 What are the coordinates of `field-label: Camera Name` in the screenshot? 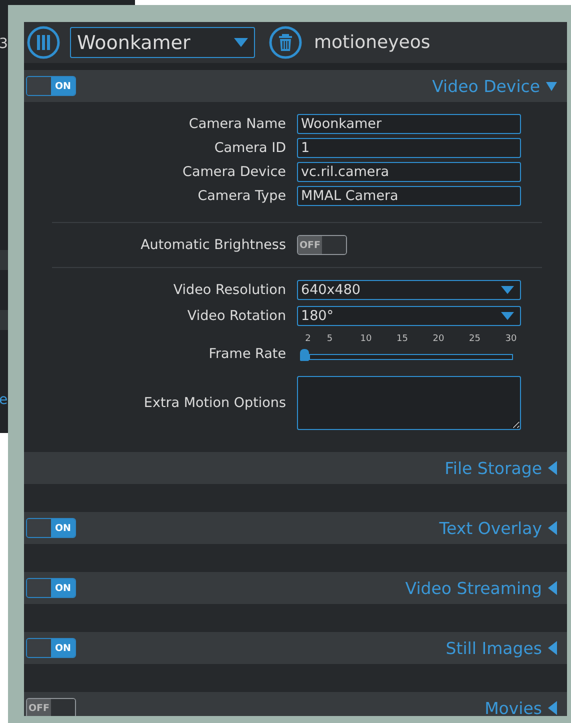 It's located at (237, 124).